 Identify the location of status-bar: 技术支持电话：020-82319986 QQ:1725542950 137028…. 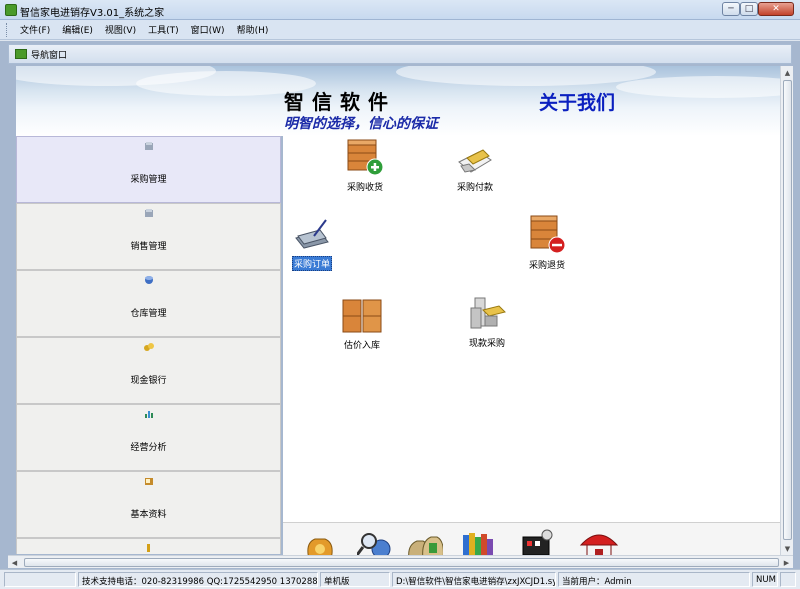
(400, 579).